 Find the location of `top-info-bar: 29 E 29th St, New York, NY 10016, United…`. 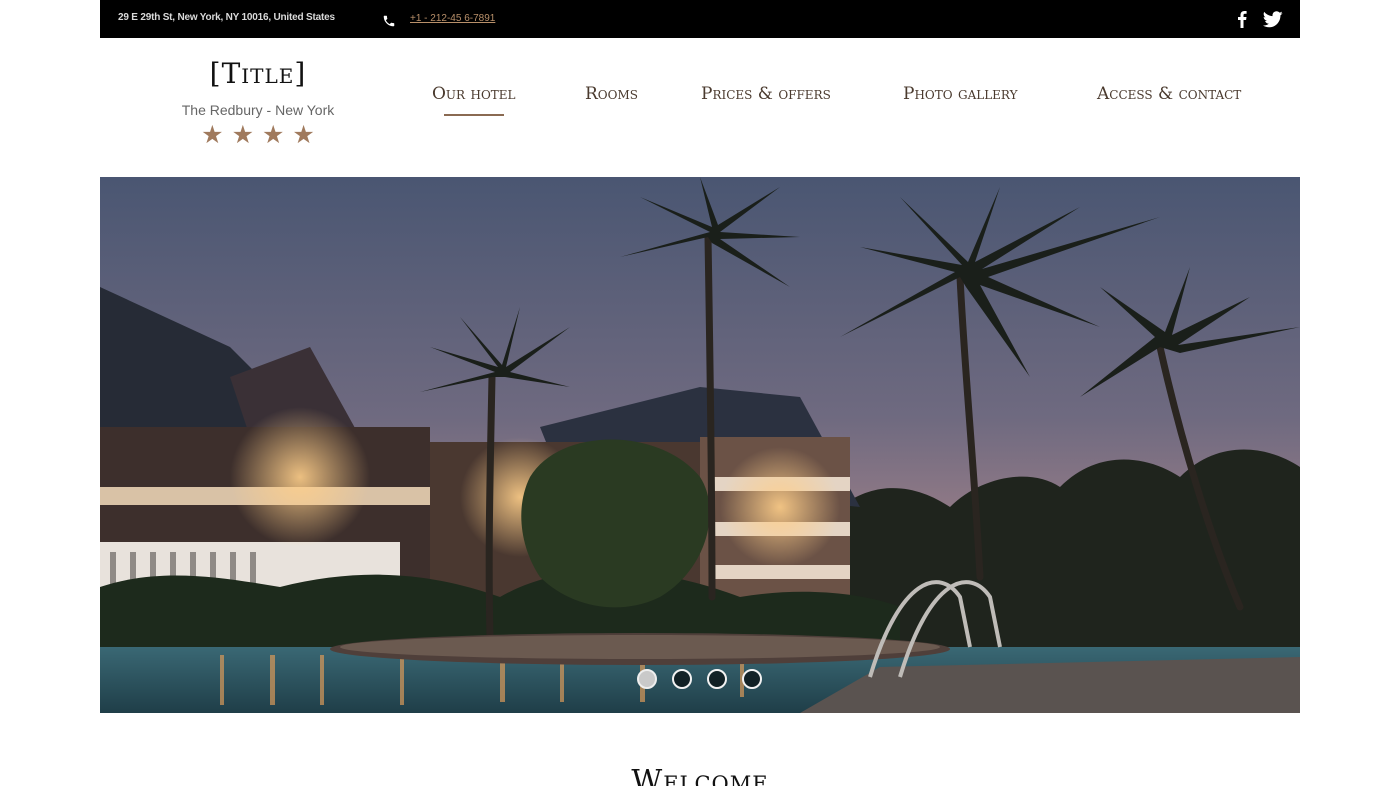

top-info-bar: 29 E 29th St, New York, NY 10016, United… is located at coordinates (700, 19).